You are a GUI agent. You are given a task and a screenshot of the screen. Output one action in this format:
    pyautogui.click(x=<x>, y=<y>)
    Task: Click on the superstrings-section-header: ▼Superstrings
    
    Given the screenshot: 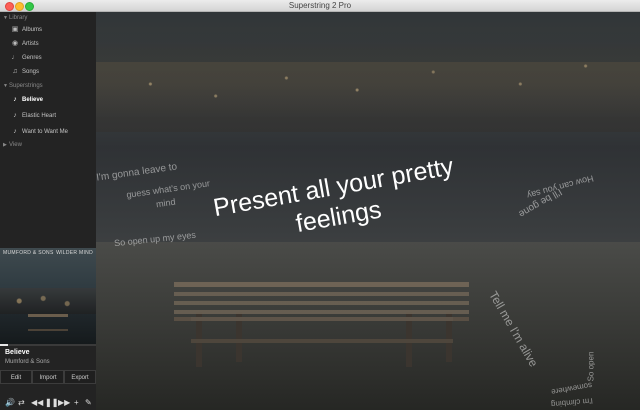 What is the action you would take?
    pyautogui.click(x=23, y=86)
    